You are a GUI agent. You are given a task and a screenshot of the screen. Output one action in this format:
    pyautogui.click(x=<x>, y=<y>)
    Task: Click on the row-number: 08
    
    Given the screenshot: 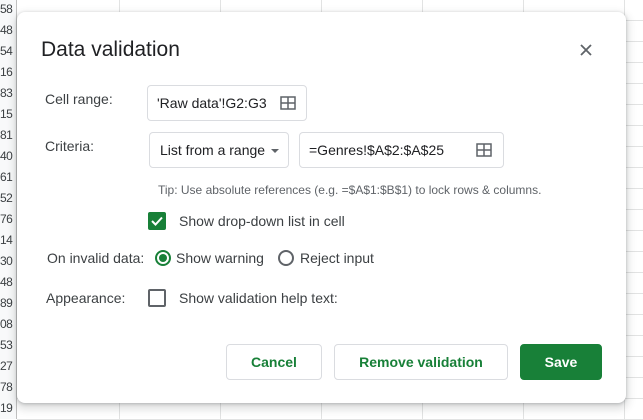 What is the action you would take?
    pyautogui.click(x=6, y=324)
    